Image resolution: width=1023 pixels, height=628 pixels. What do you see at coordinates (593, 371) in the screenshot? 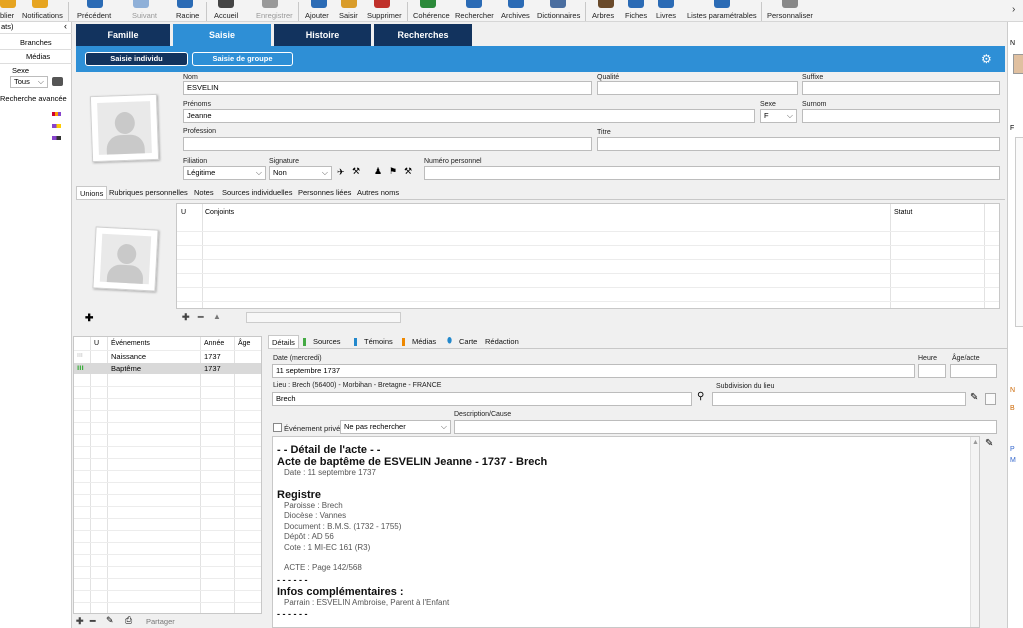
I see `date-field: 11 septembre 1737` at bounding box center [593, 371].